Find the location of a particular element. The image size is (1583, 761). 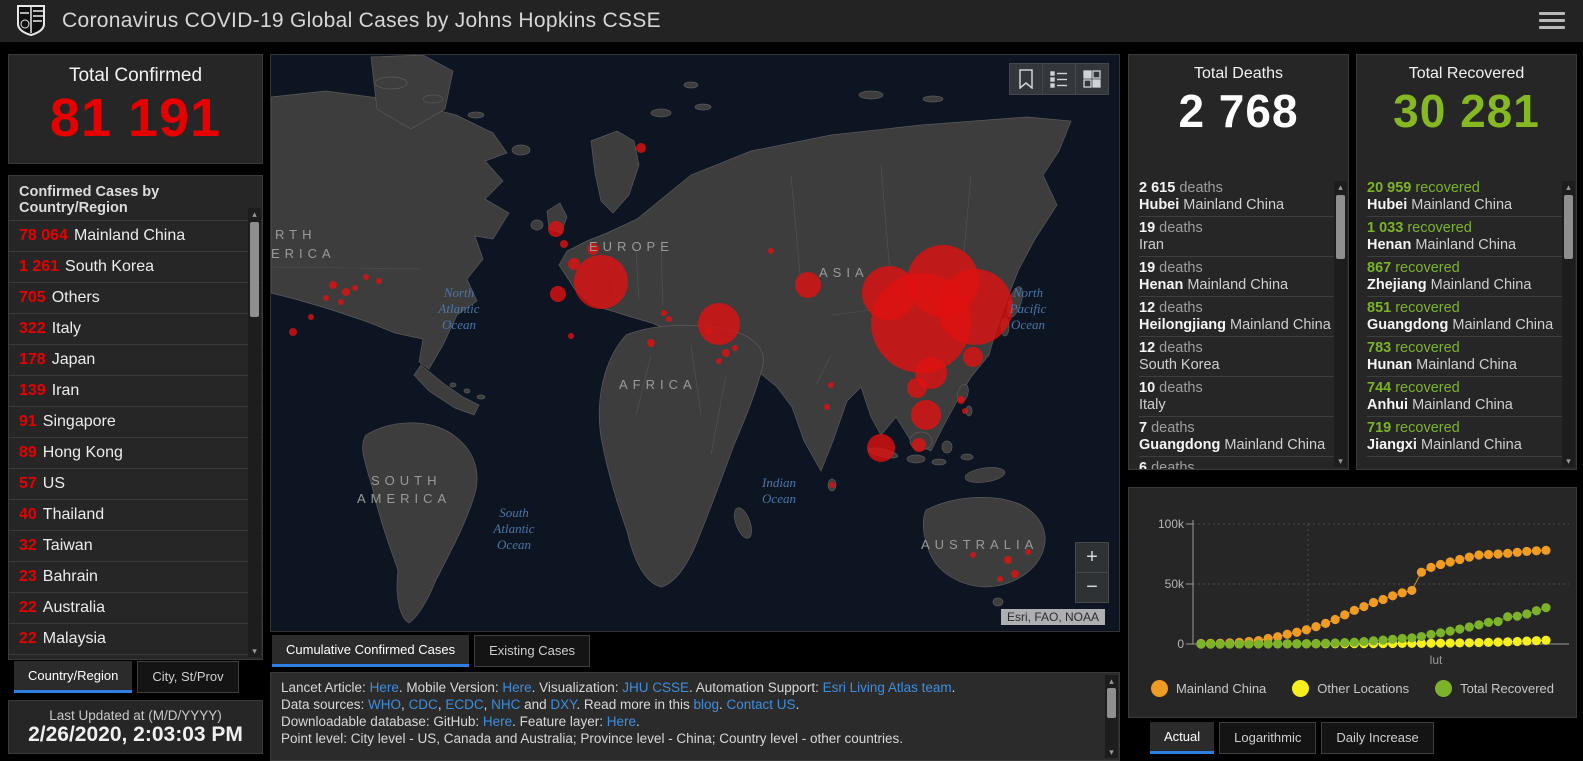

tab-cumulative-confirmed: Cumulative Confirmed Cases is located at coordinates (371, 651).